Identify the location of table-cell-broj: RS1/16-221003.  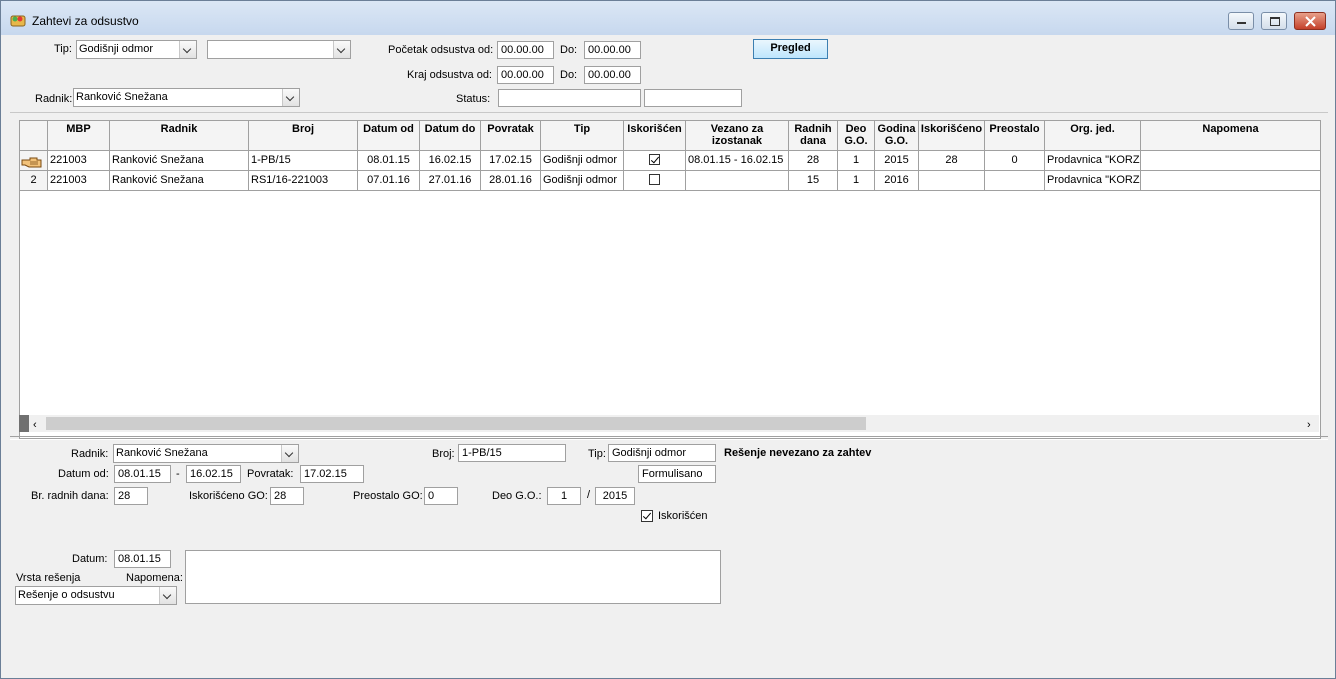
(303, 181).